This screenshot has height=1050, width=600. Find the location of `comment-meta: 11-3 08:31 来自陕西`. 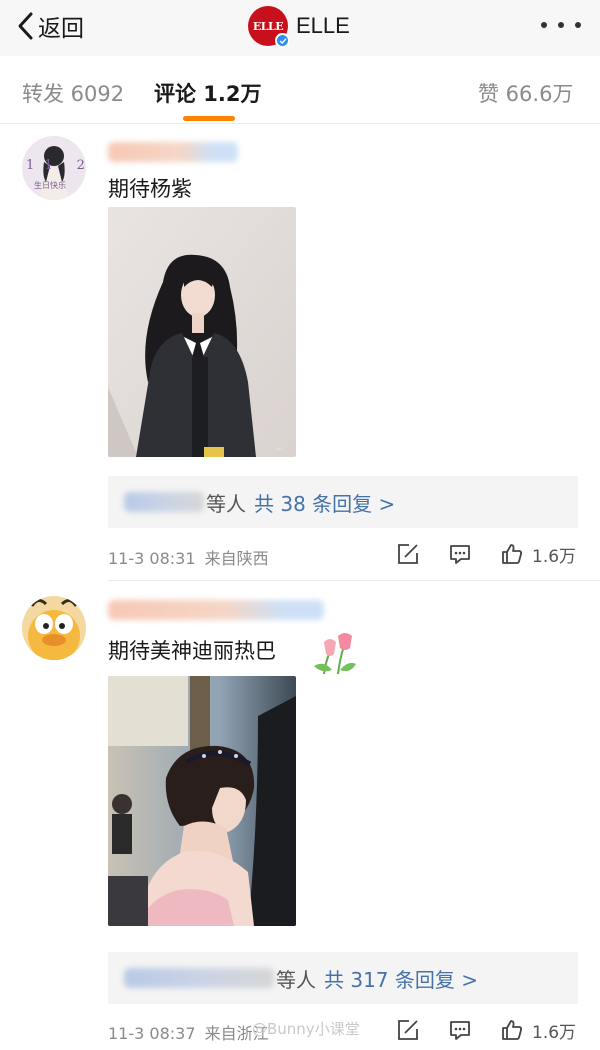

comment-meta: 11-3 08:31 来自陕西 is located at coordinates (188, 557).